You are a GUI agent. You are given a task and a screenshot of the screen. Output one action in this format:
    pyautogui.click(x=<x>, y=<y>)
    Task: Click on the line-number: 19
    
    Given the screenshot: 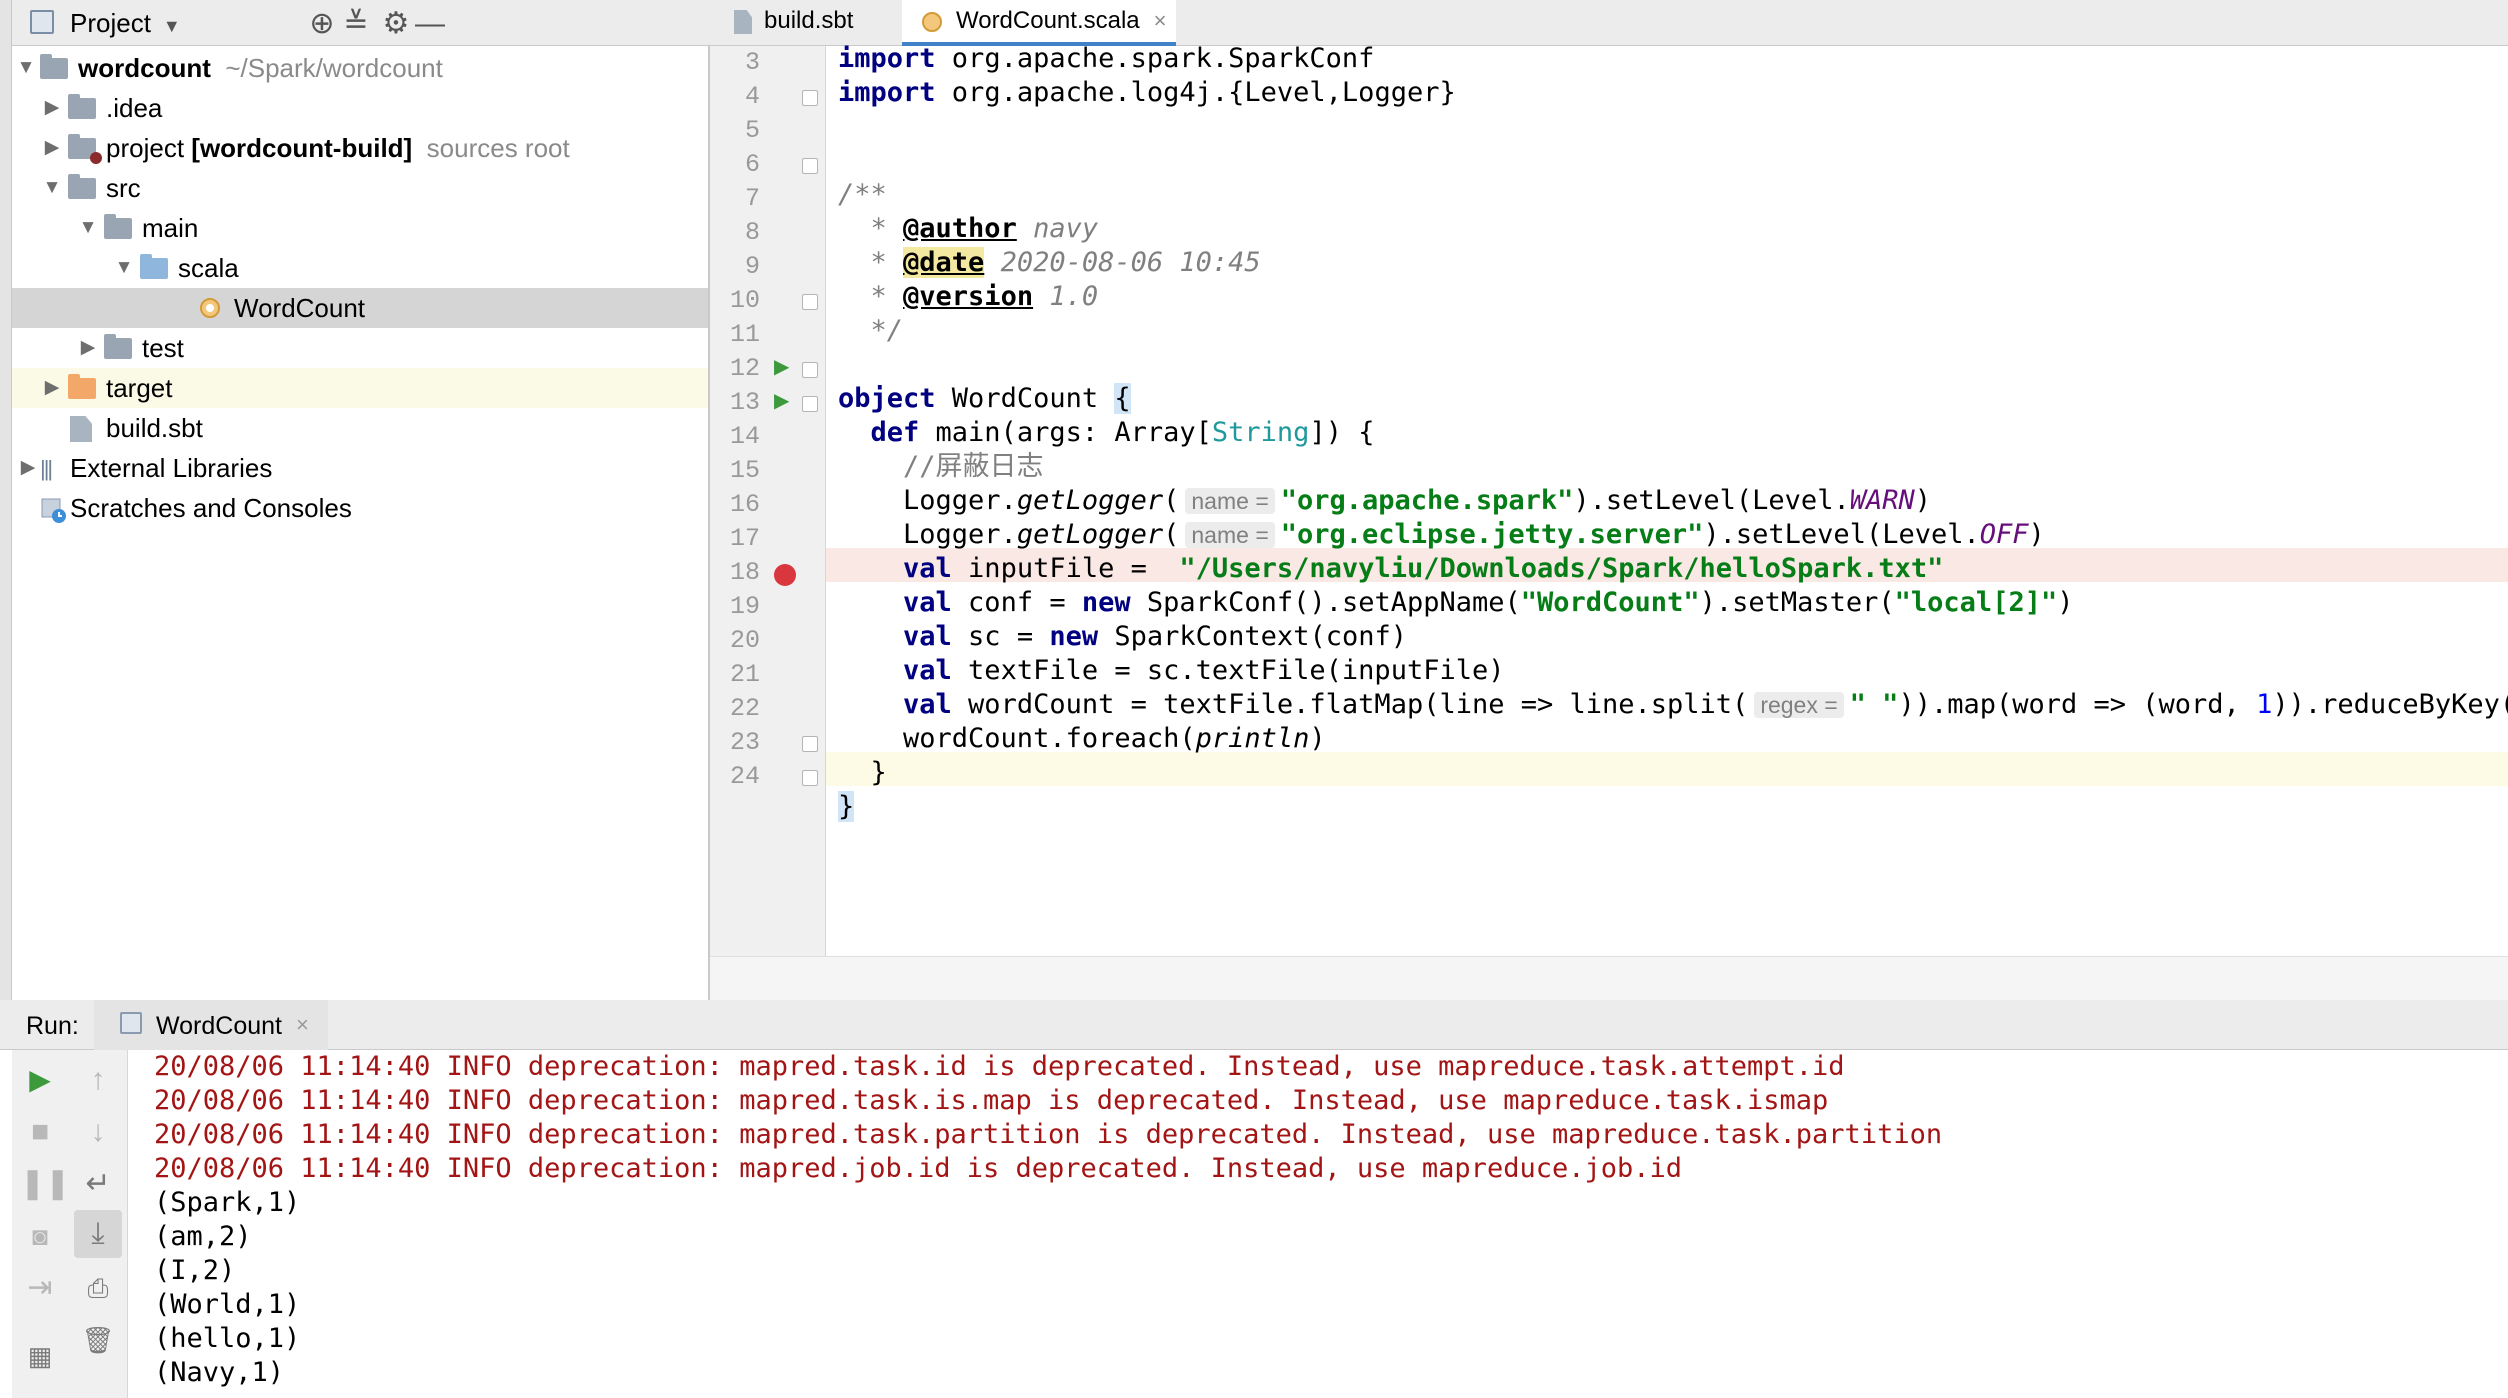 What is the action you would take?
    pyautogui.click(x=744, y=606)
    